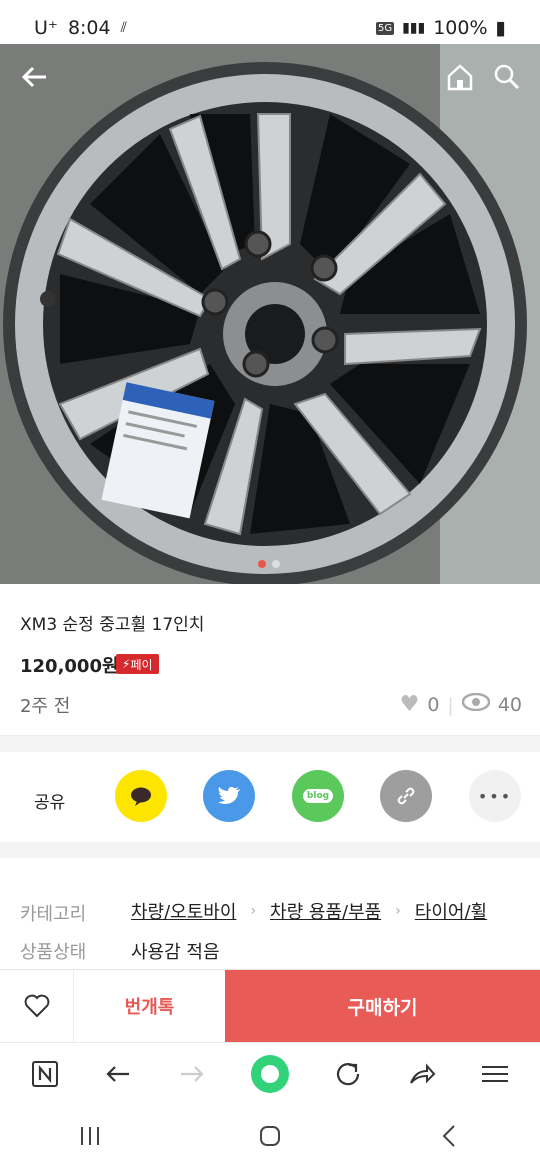  I want to click on twitter-icon, so click(229, 795).